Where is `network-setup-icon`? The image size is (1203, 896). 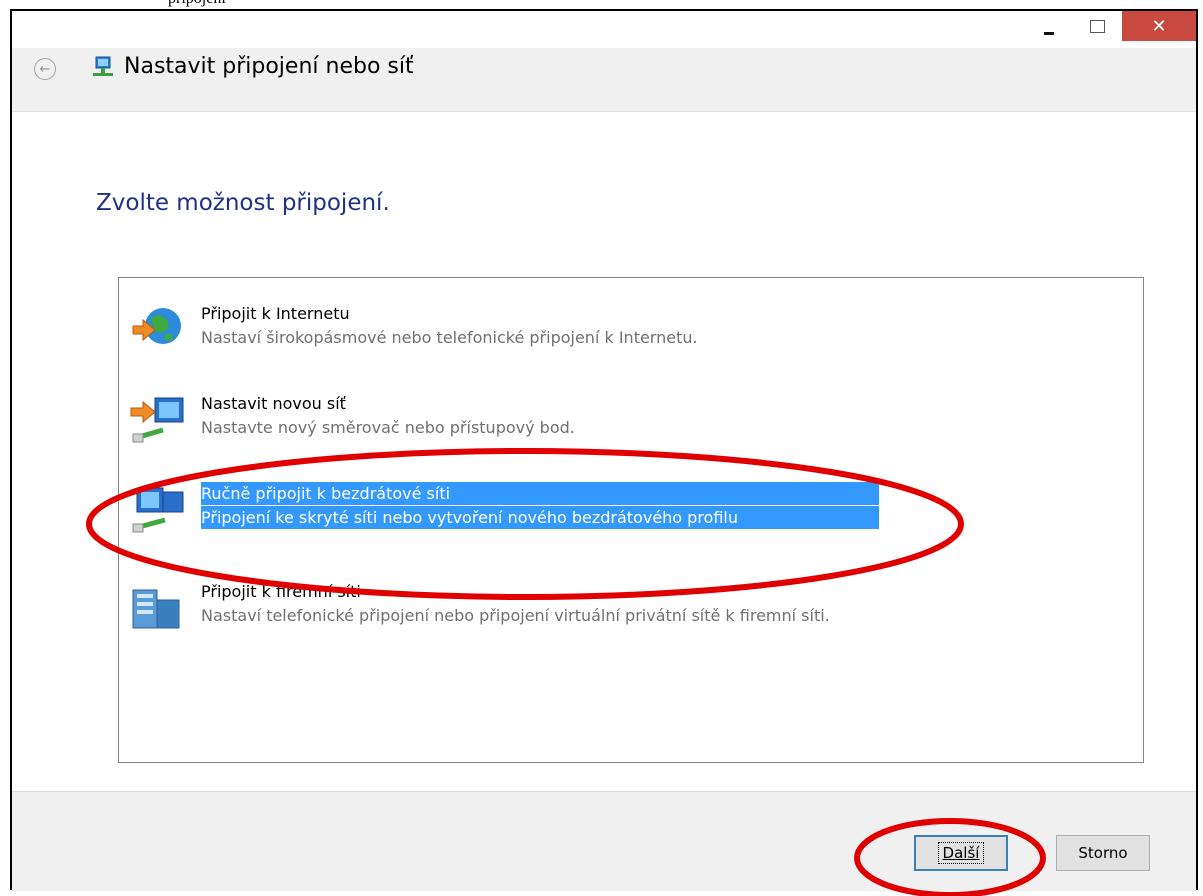 network-setup-icon is located at coordinates (103, 66).